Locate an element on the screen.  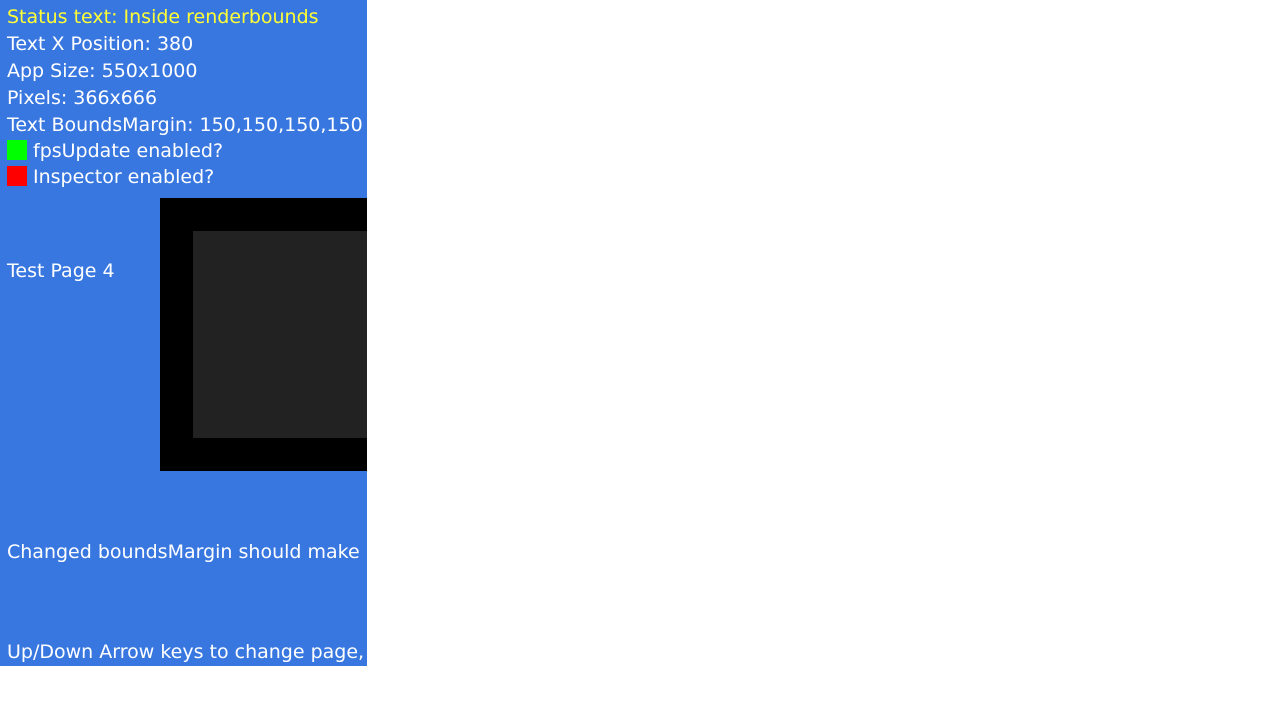
text-bounds-margin: Text BoundsMargin: 150,150,150,150 is located at coordinates (185, 125).